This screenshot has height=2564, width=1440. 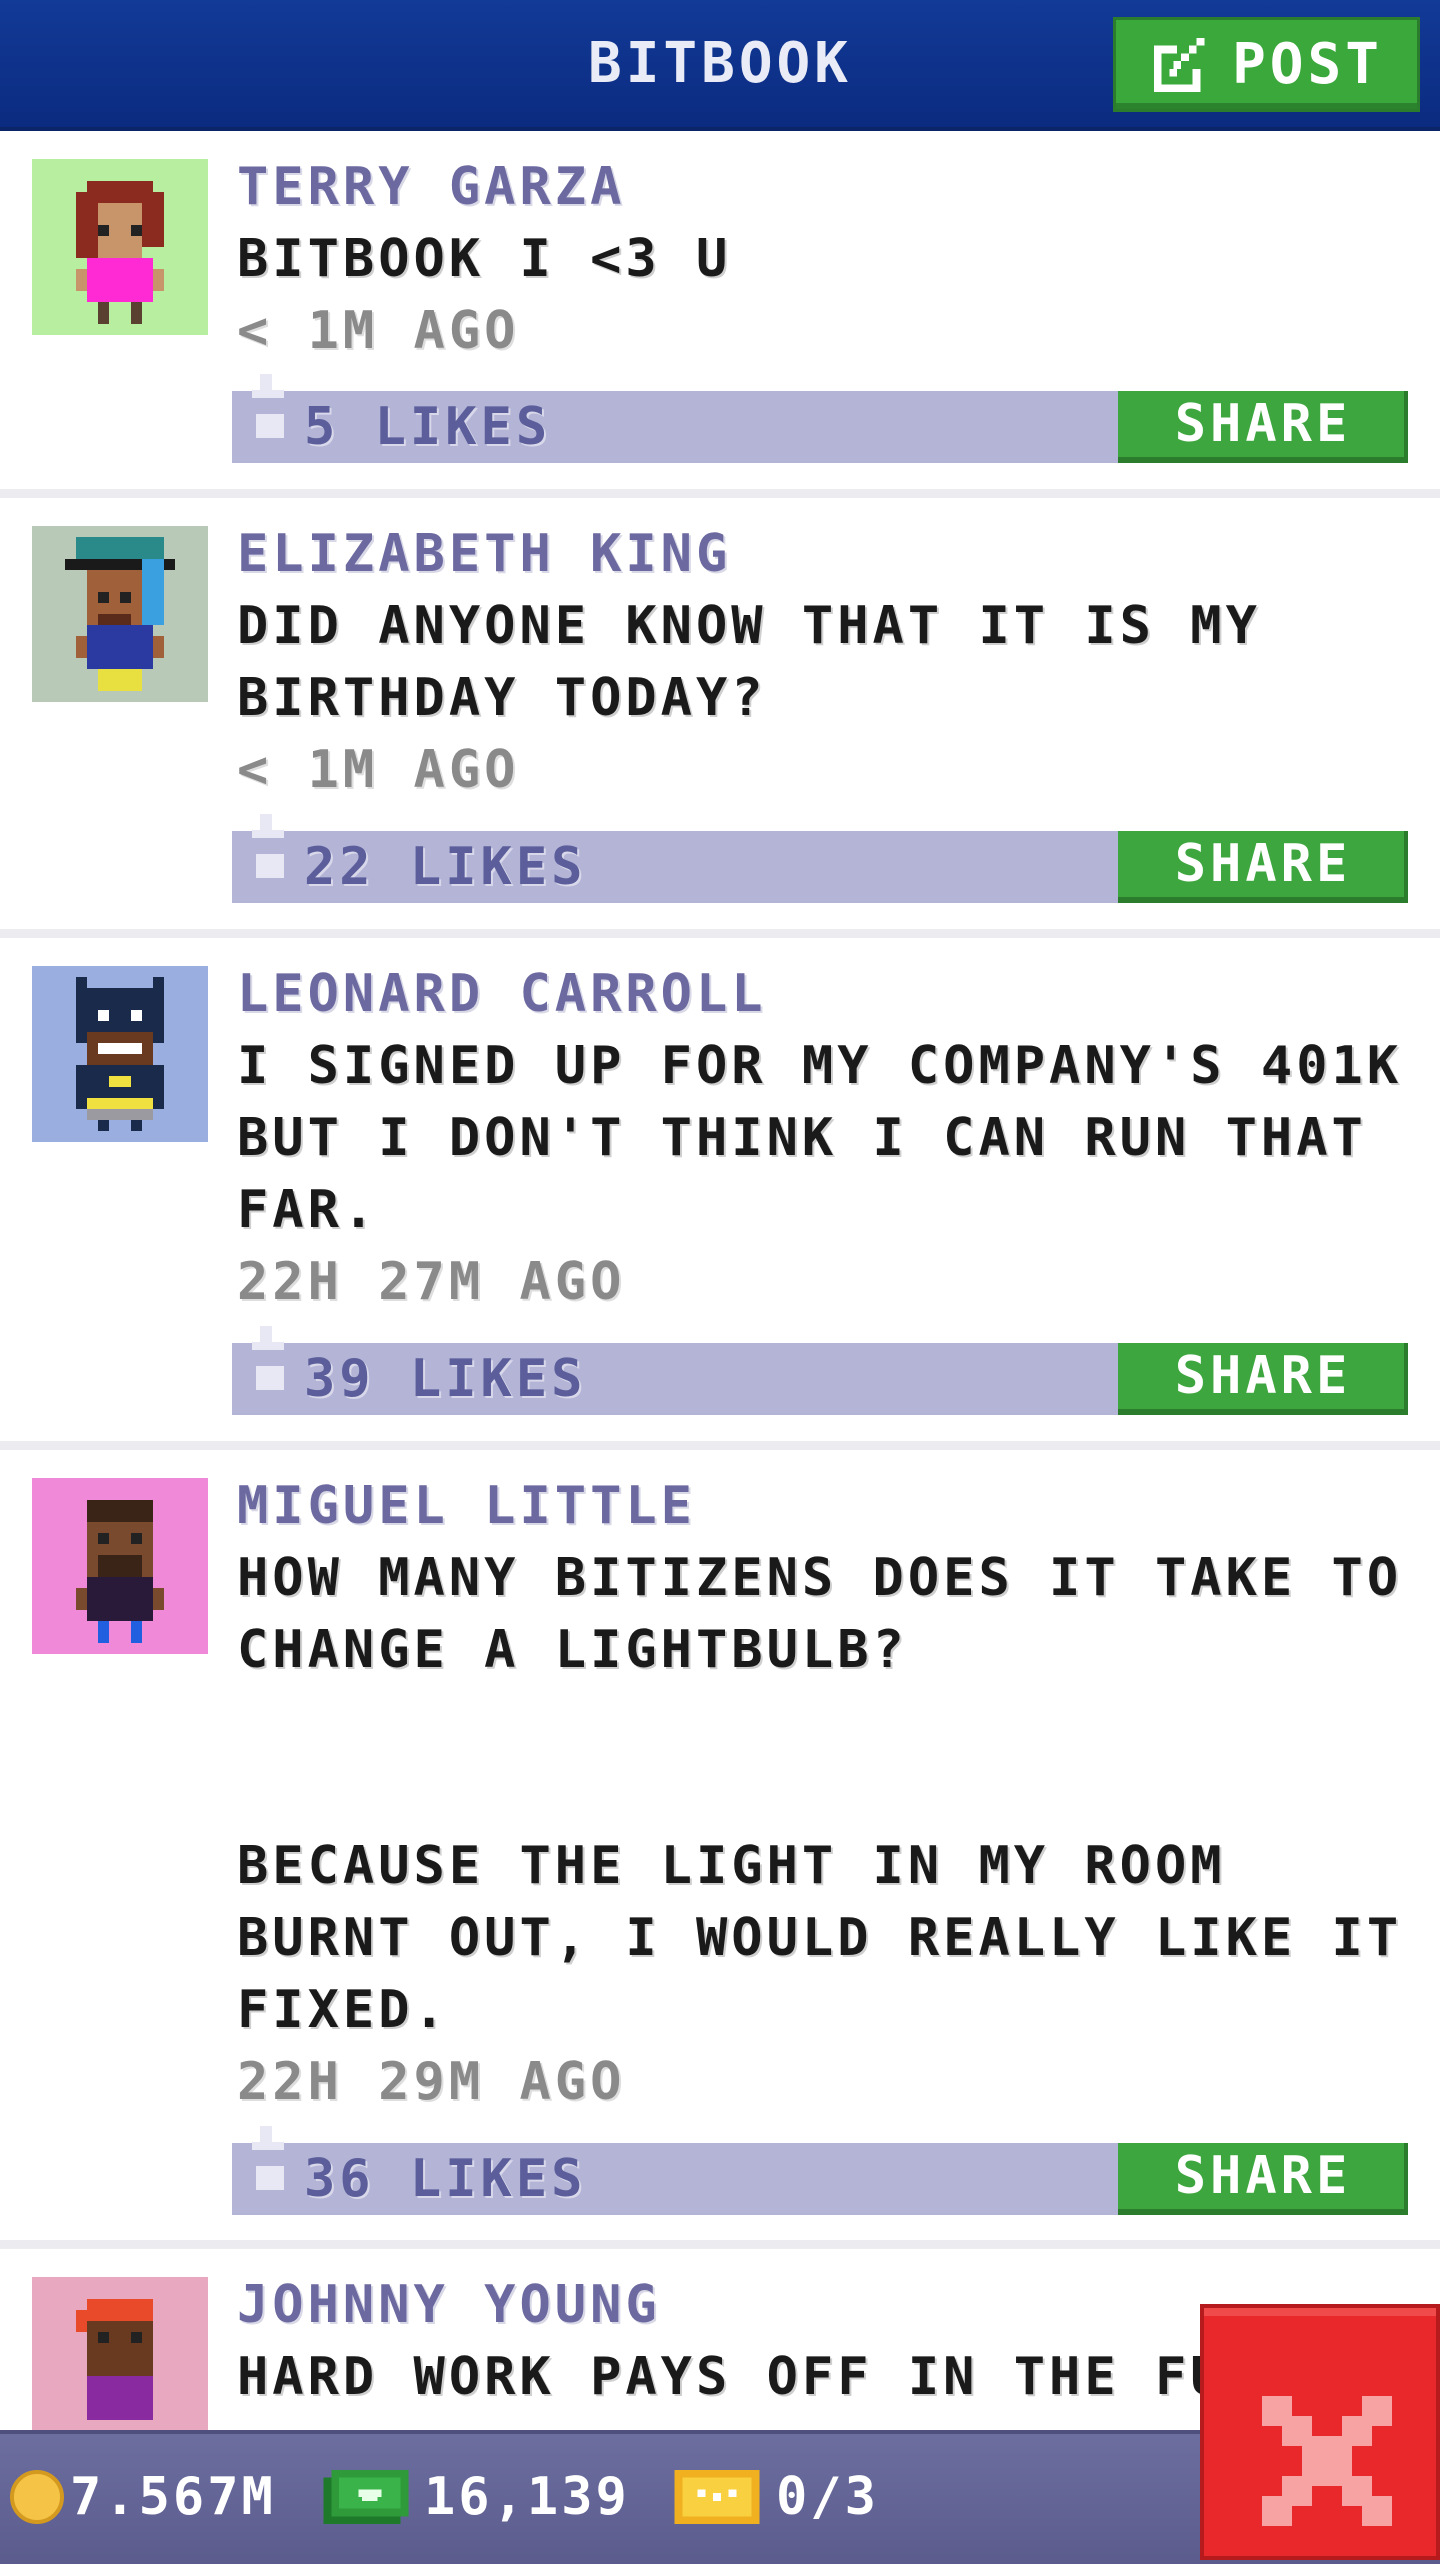 What do you see at coordinates (366, 2497) in the screenshot?
I see `bux-icon` at bounding box center [366, 2497].